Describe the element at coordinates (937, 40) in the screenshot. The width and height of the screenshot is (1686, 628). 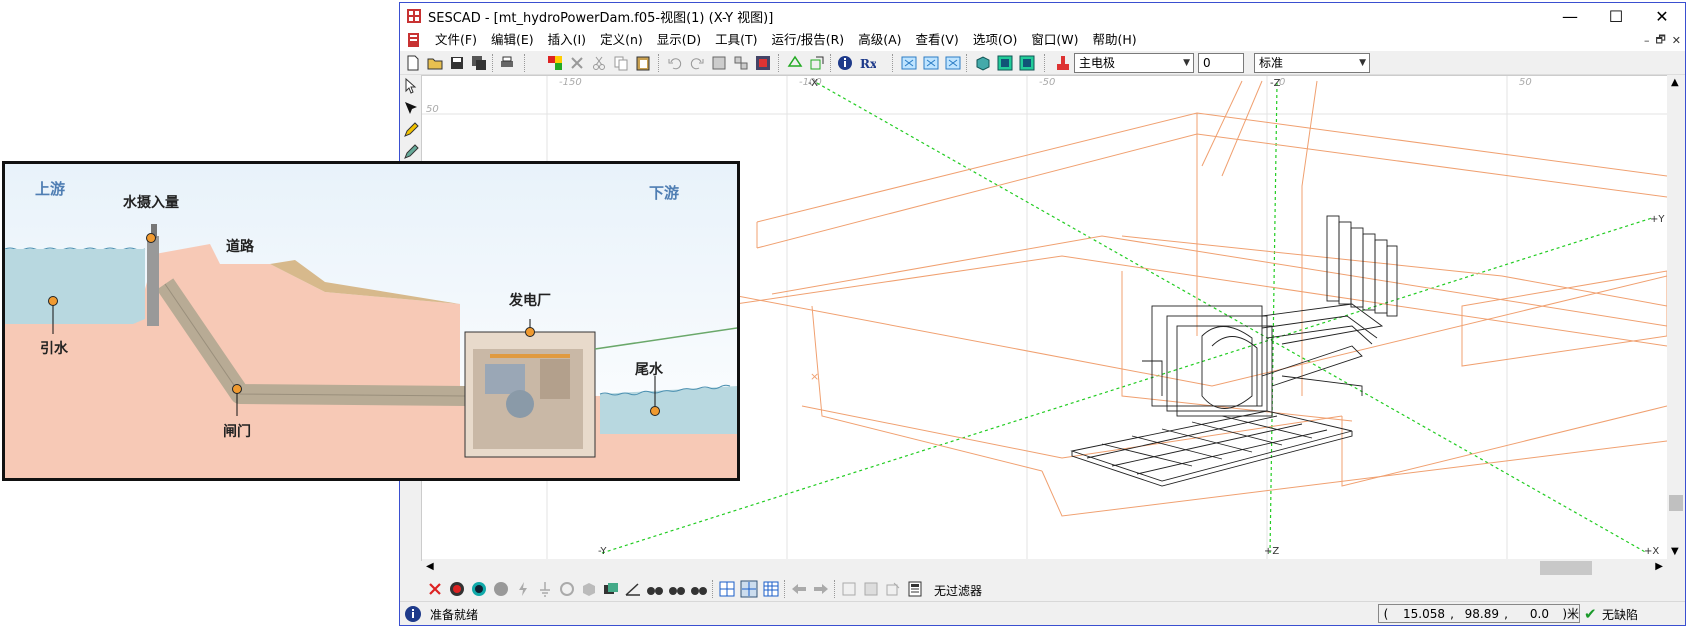
I see `menu-view: 查看(V)` at that location.